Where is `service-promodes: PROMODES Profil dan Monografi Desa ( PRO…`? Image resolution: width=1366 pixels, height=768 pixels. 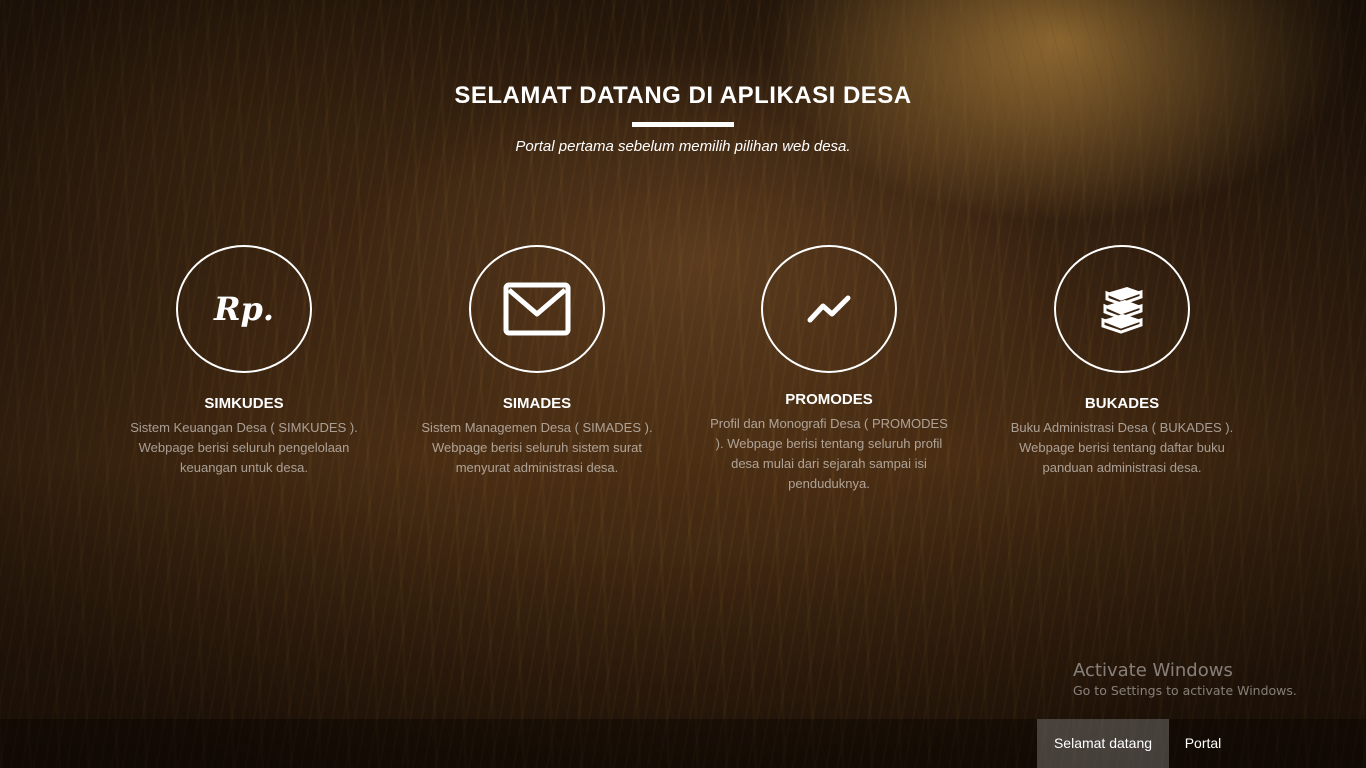
service-promodes: PROMODES Profil dan Monografi Desa ( PRO… is located at coordinates (829, 369).